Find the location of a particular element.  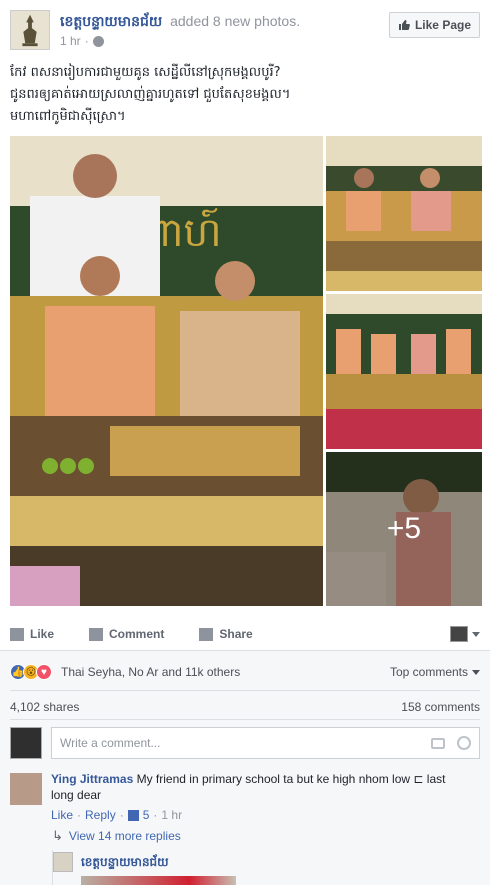

post-as-selector is located at coordinates (465, 634).